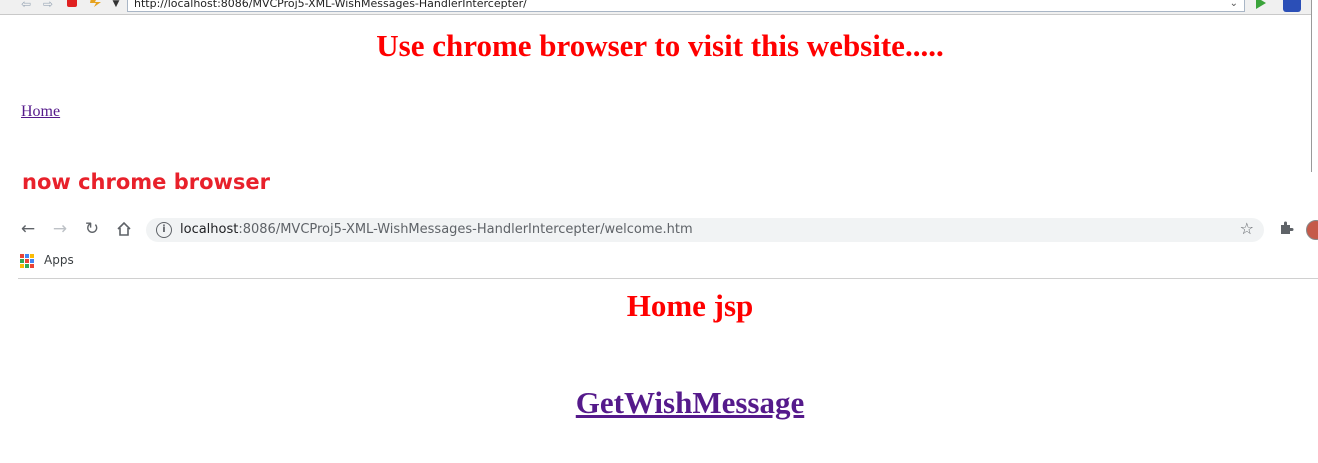  Describe the element at coordinates (690, 402) in the screenshot. I see `get-wish-message-link: GetWishMessage` at that location.